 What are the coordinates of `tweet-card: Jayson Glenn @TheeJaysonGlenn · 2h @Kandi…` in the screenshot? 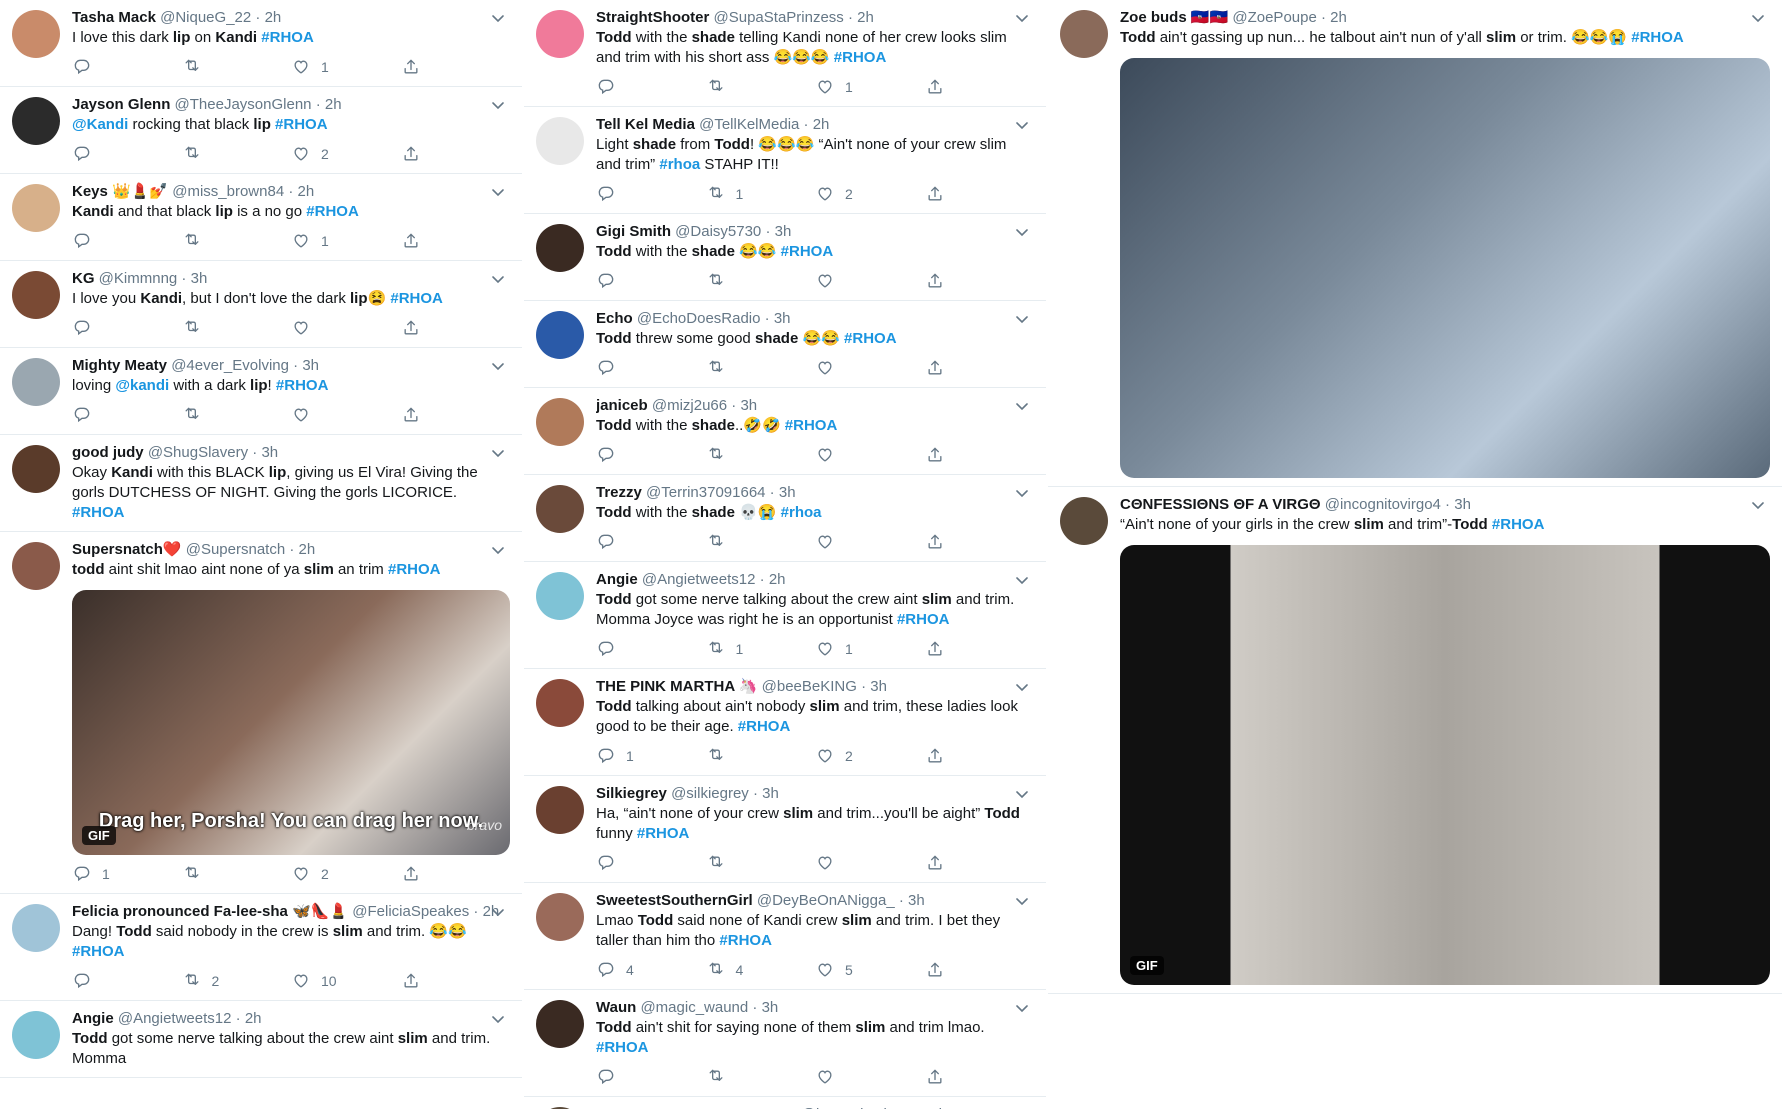 It's located at (261, 130).